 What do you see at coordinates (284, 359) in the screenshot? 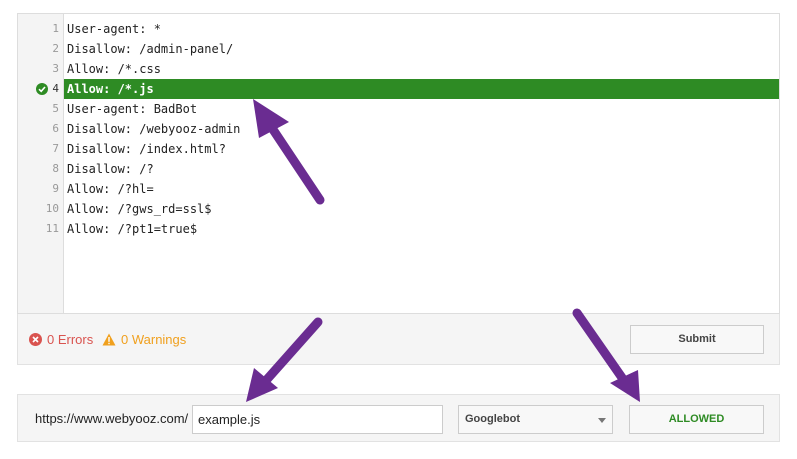
I see `arrow-to-path-input` at bounding box center [284, 359].